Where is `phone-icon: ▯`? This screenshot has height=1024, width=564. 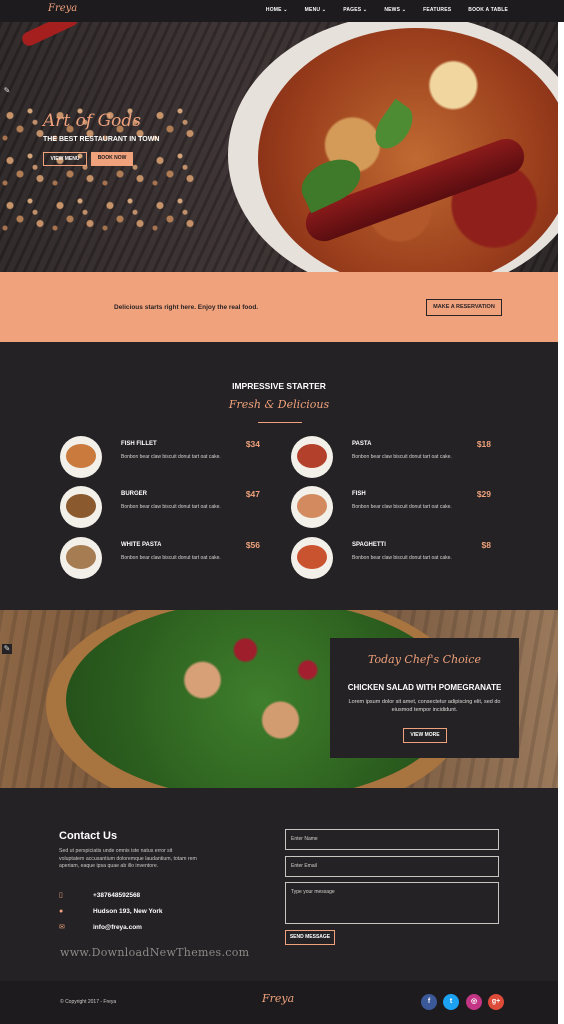 phone-icon: ▯ is located at coordinates (61, 895).